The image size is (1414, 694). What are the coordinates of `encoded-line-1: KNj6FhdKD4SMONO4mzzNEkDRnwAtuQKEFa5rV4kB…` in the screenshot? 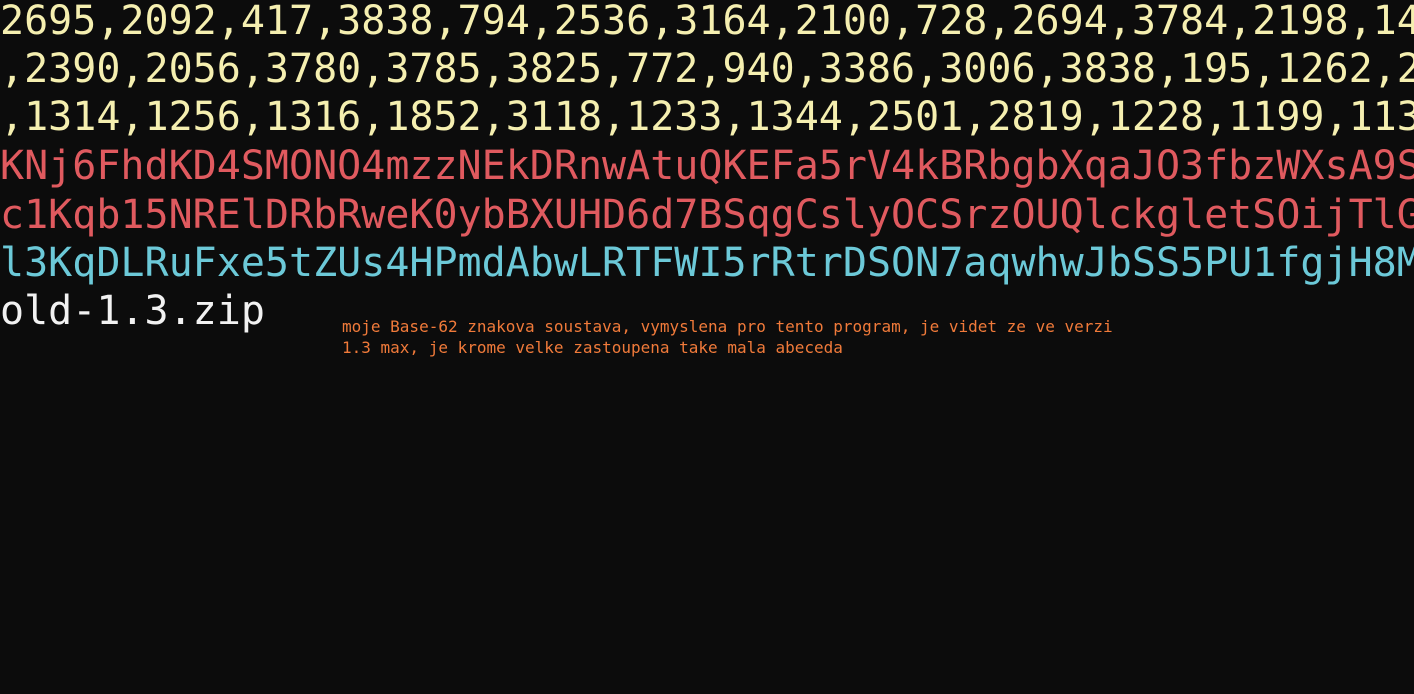 It's located at (707, 166).